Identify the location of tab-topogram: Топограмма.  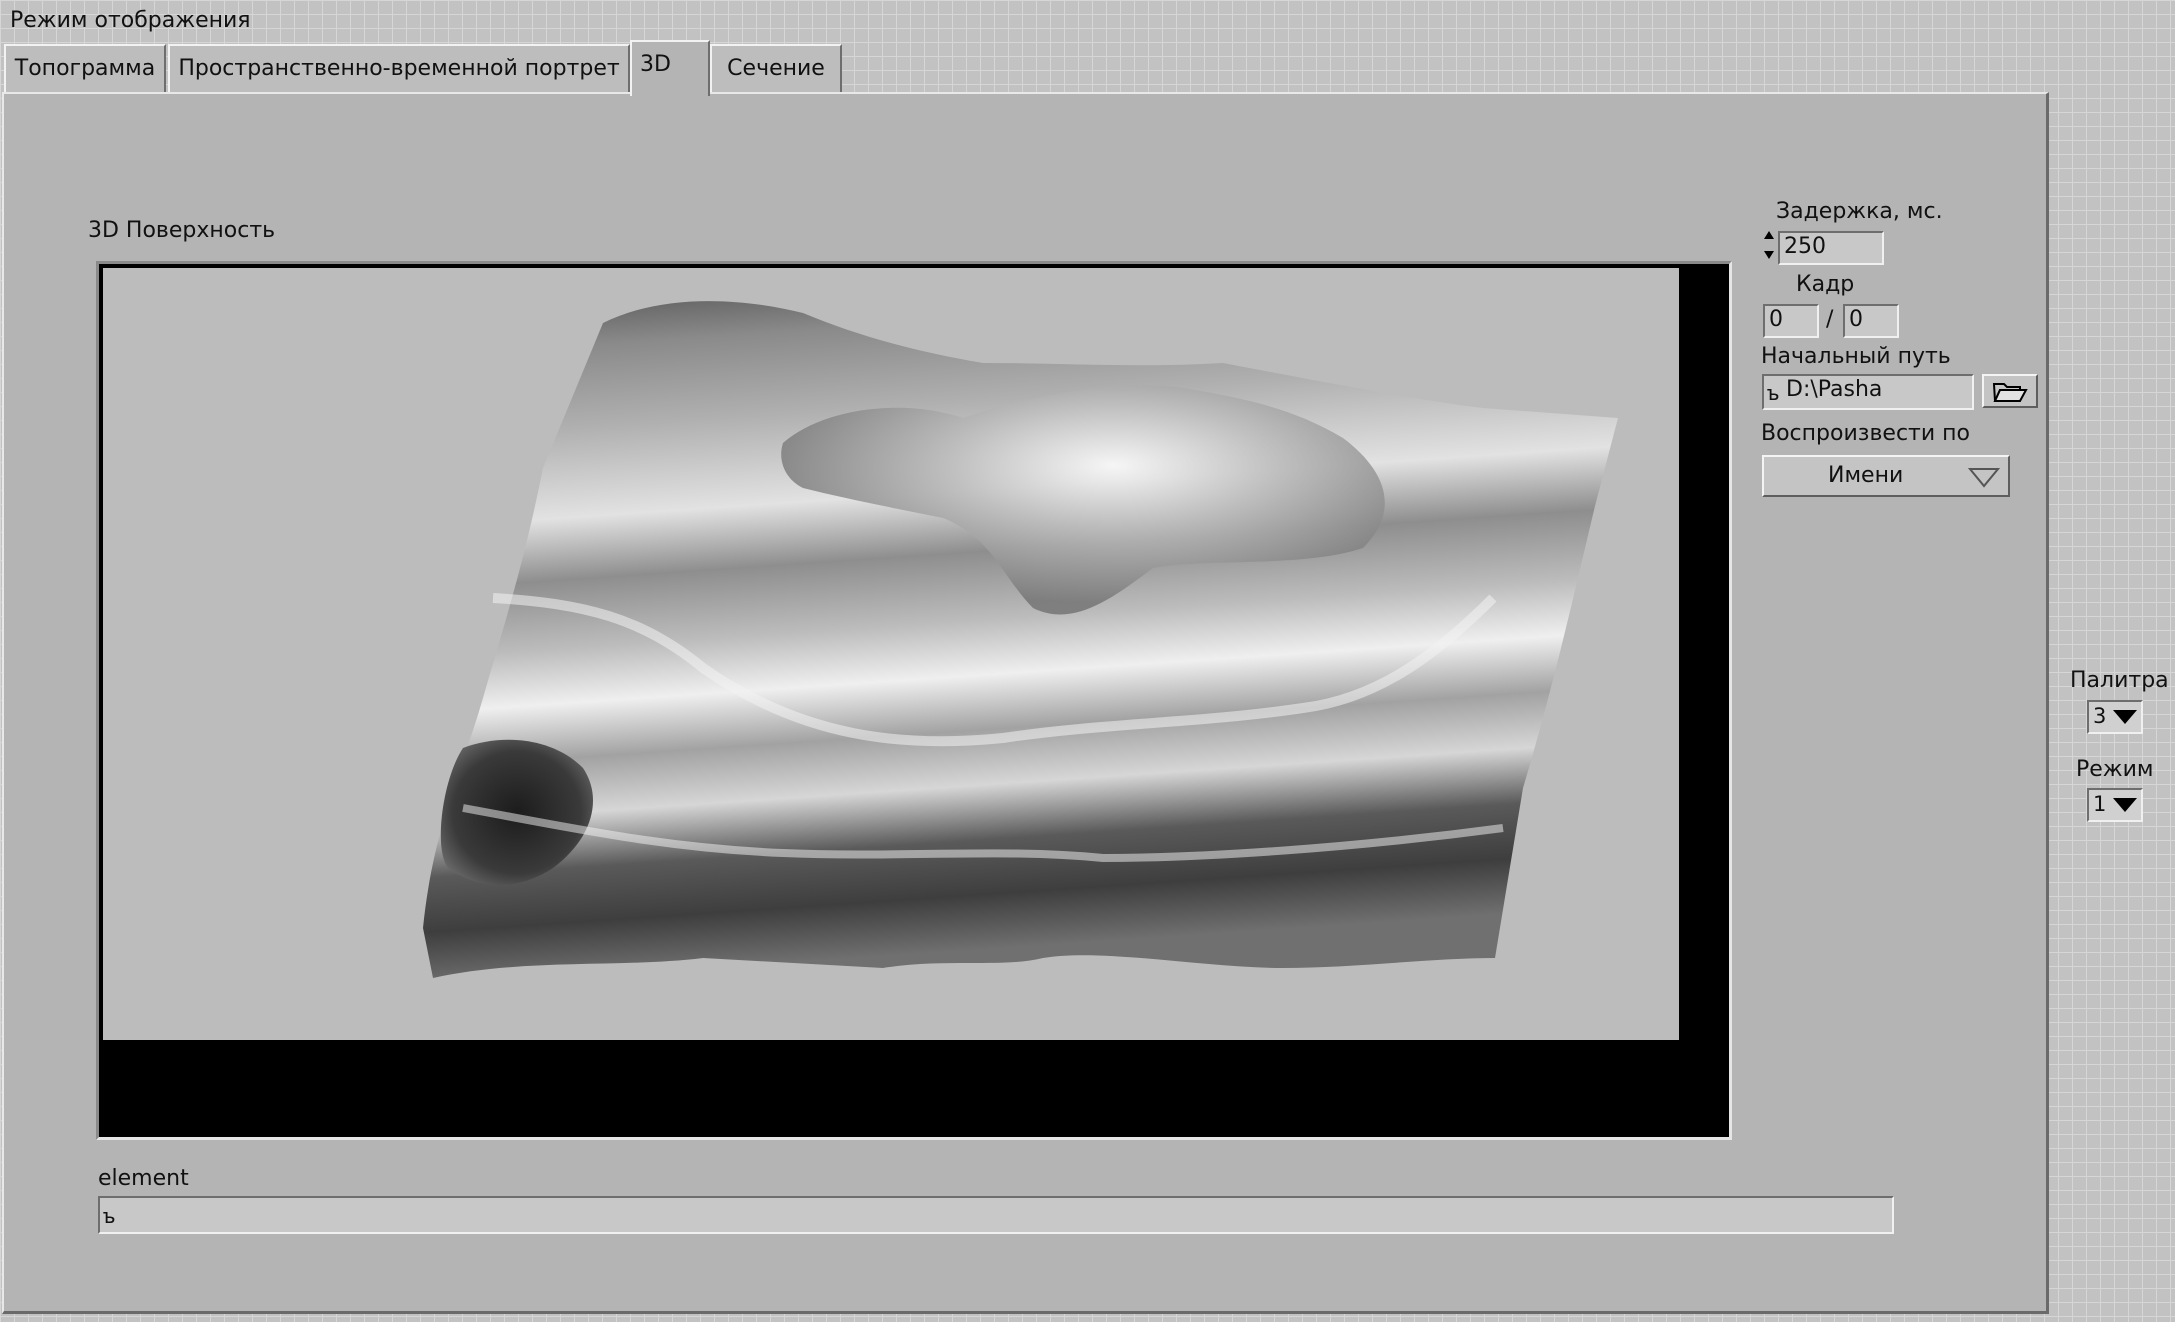
(85, 69).